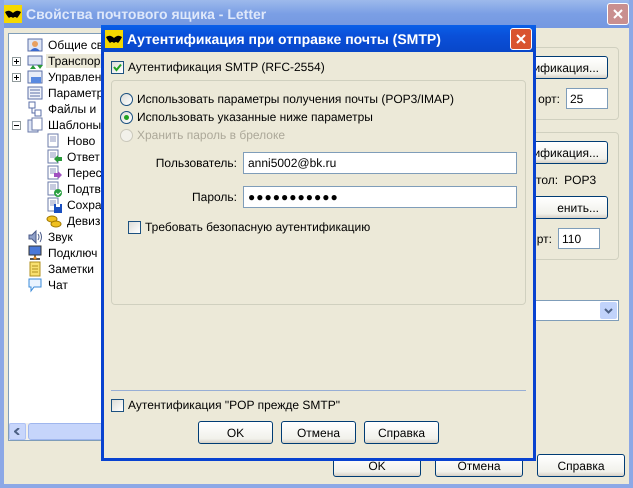 This screenshot has width=633, height=488. Describe the element at coordinates (214, 197) in the screenshot. I see `password-label: Пароль:` at that location.